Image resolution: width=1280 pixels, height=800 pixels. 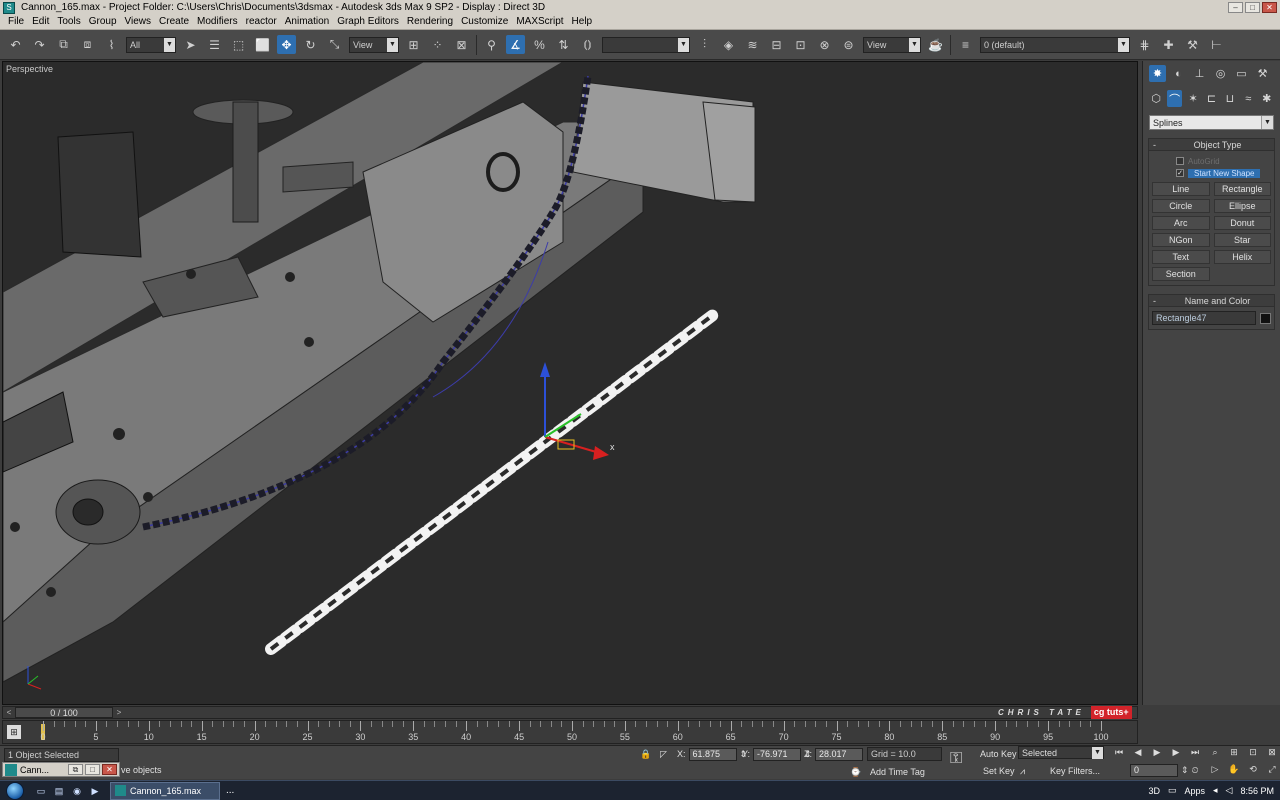 I want to click on zoom-extents-icon: ⊡, so click(x=1253, y=752).